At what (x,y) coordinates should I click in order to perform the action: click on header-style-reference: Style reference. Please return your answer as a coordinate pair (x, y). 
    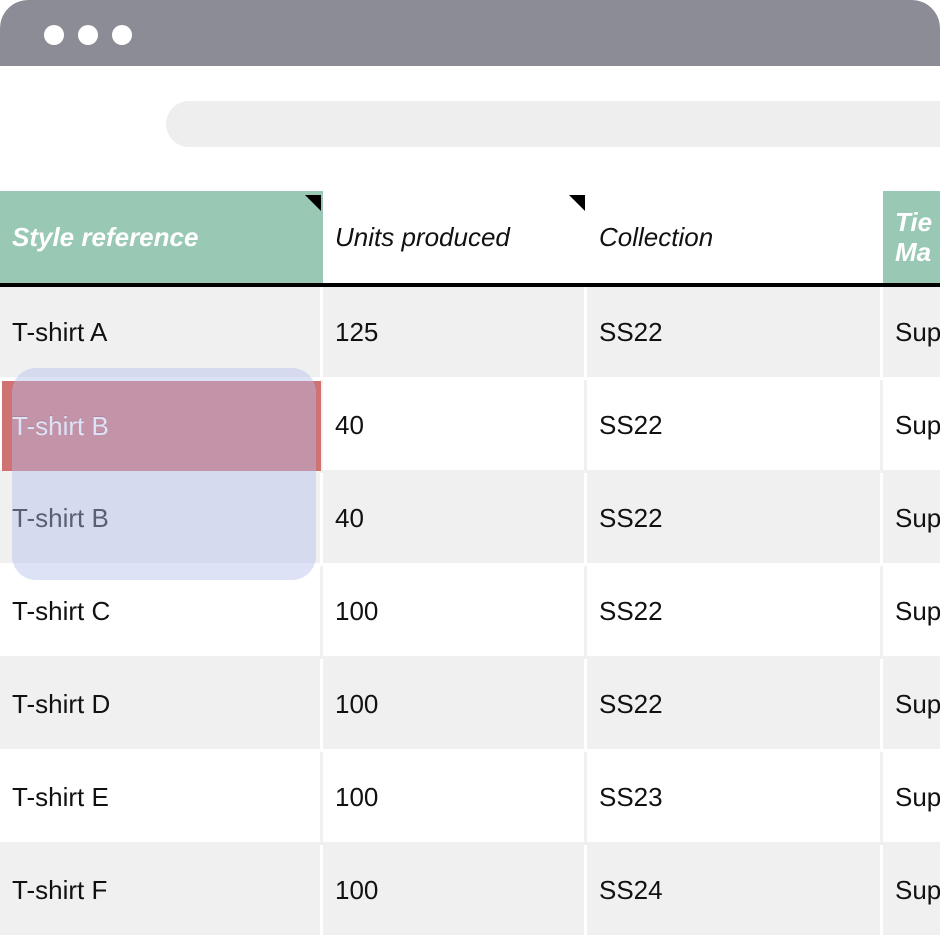
    Looking at the image, I should click on (161, 237).